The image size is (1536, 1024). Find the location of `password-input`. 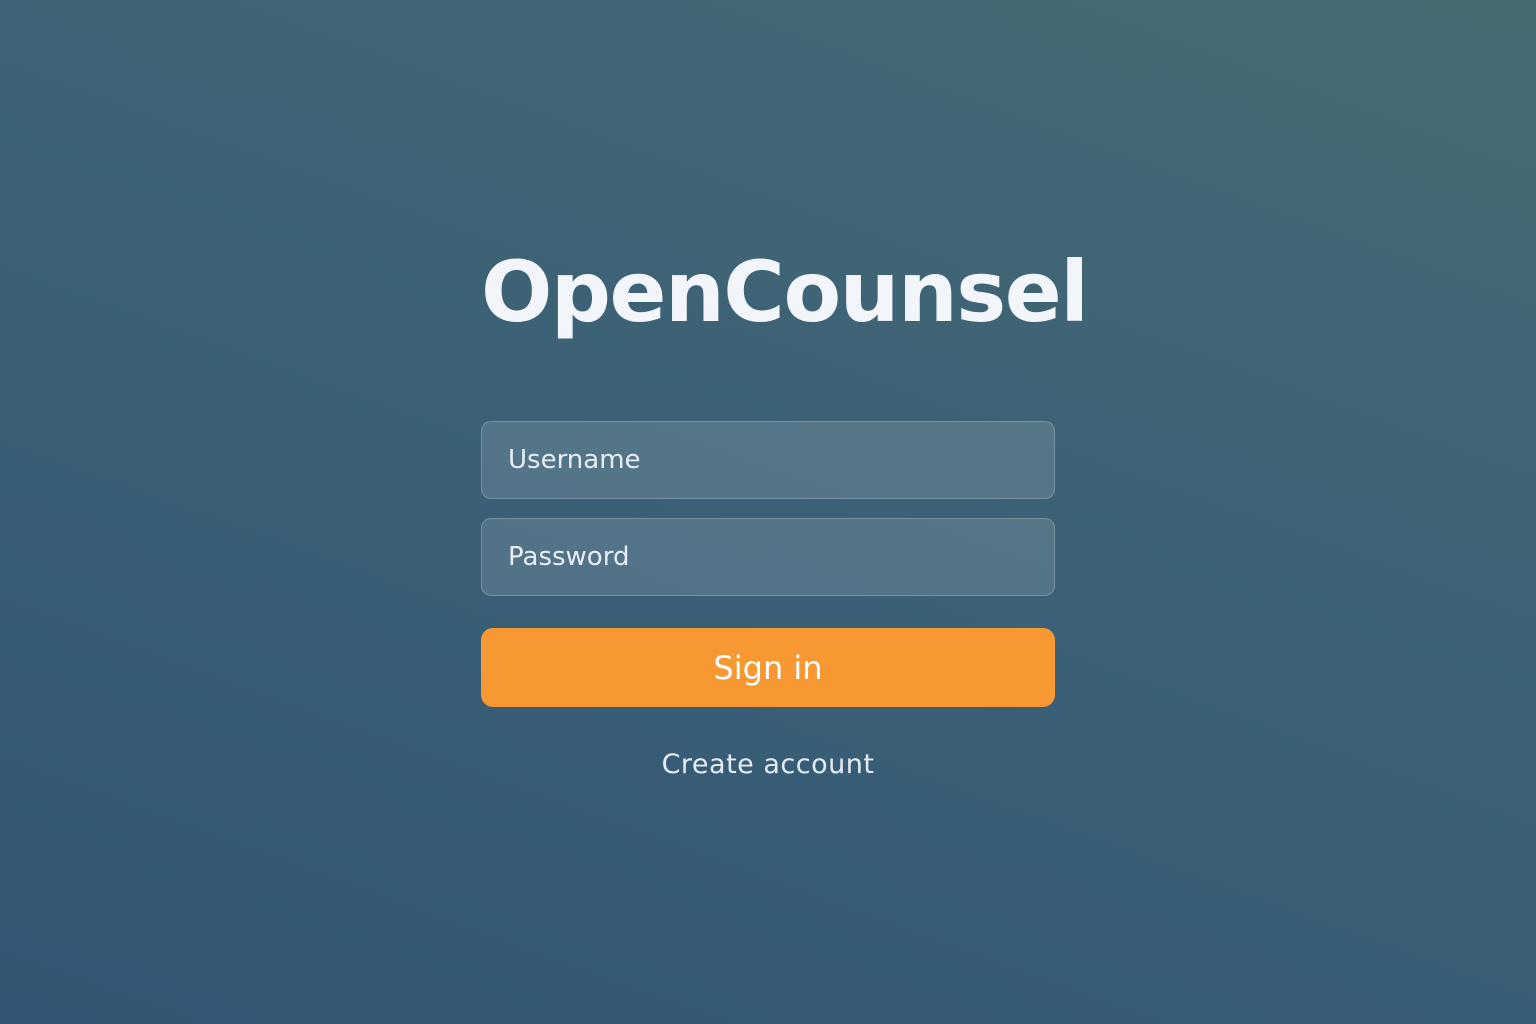

password-input is located at coordinates (768, 557).